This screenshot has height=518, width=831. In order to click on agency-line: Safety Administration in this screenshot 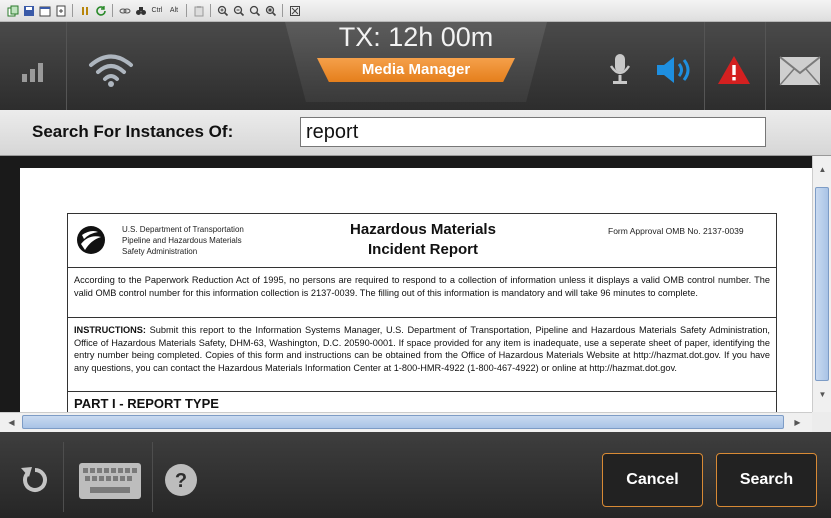, I will do `click(160, 251)`.